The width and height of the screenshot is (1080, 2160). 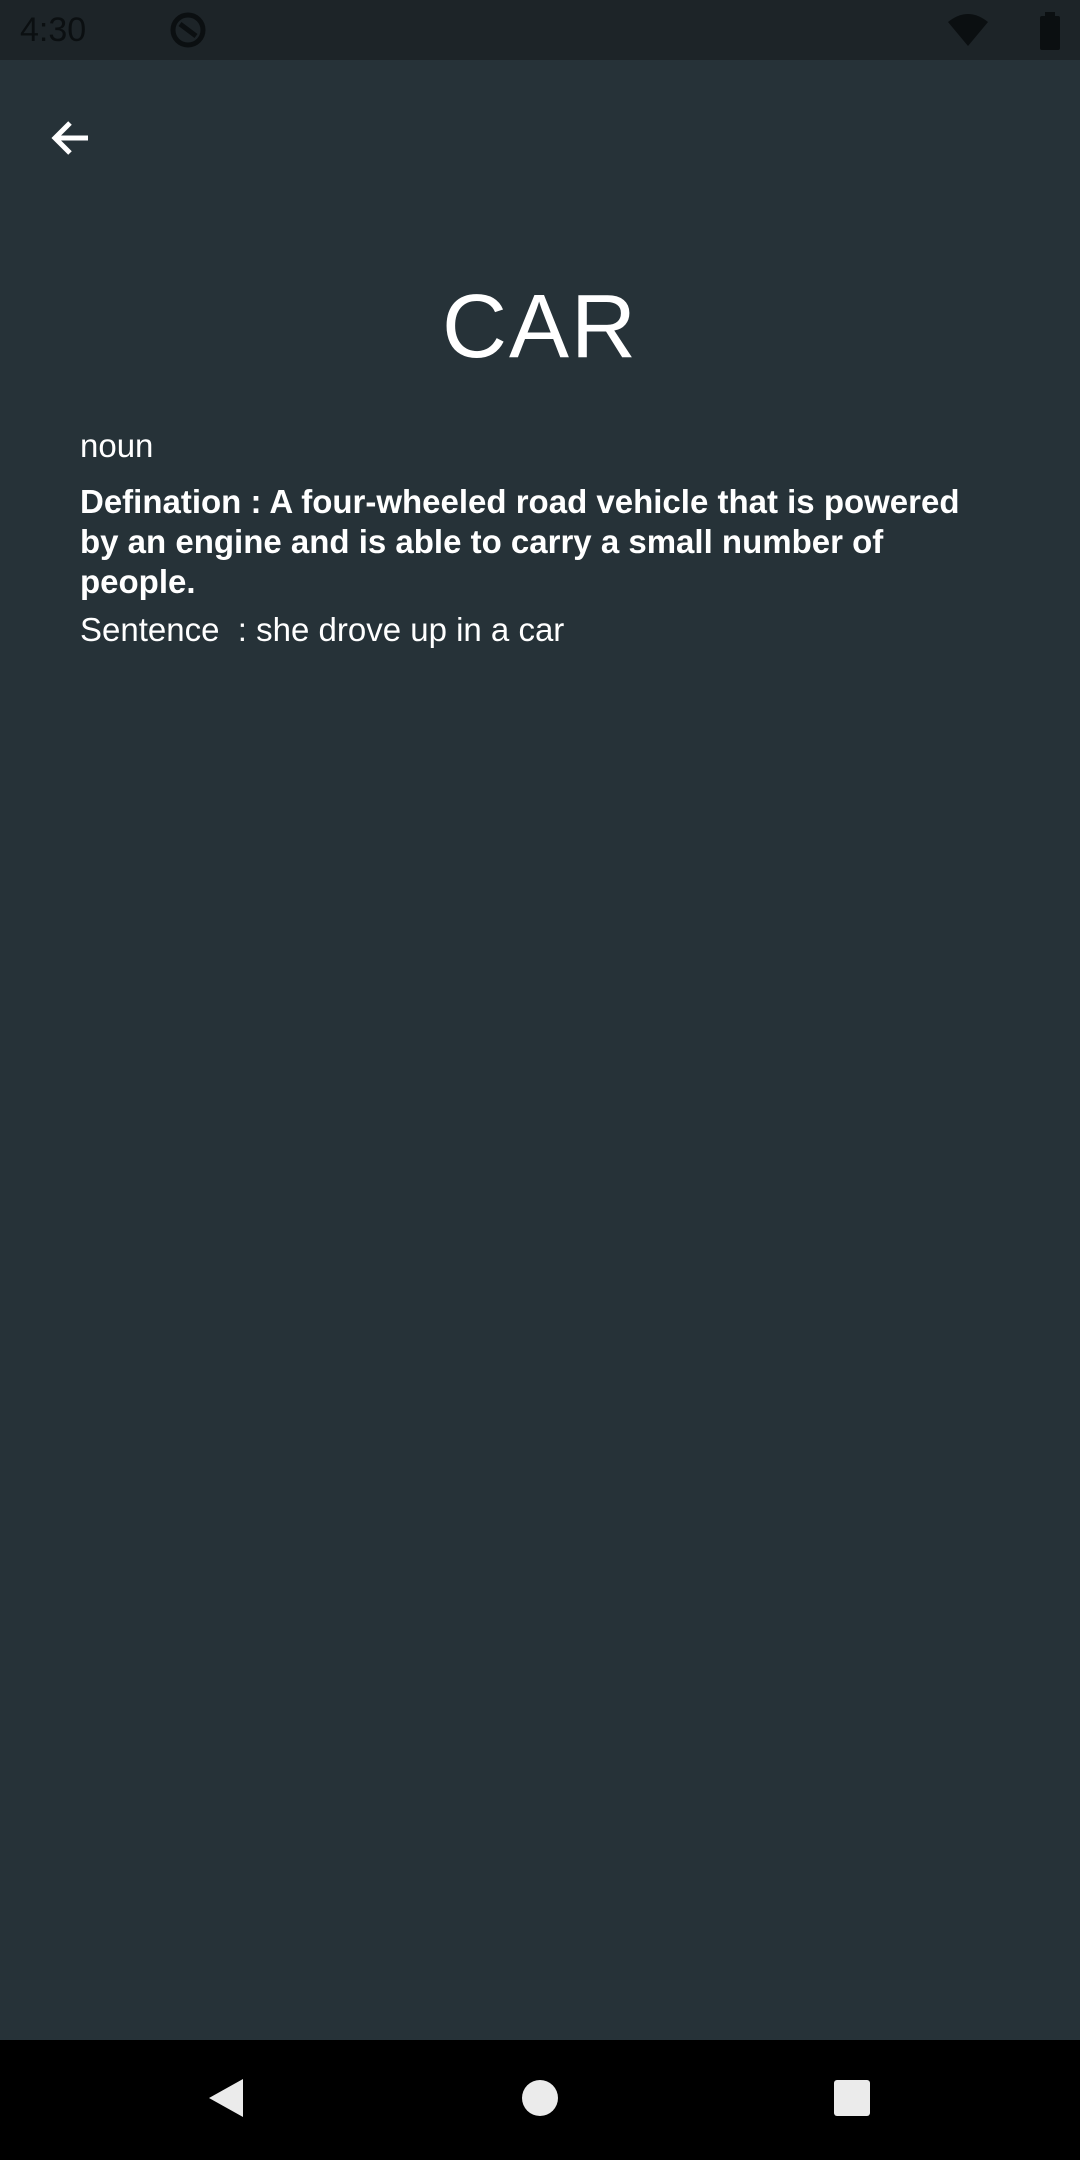 What do you see at coordinates (540, 30) in the screenshot?
I see `status-bar: 4:30` at bounding box center [540, 30].